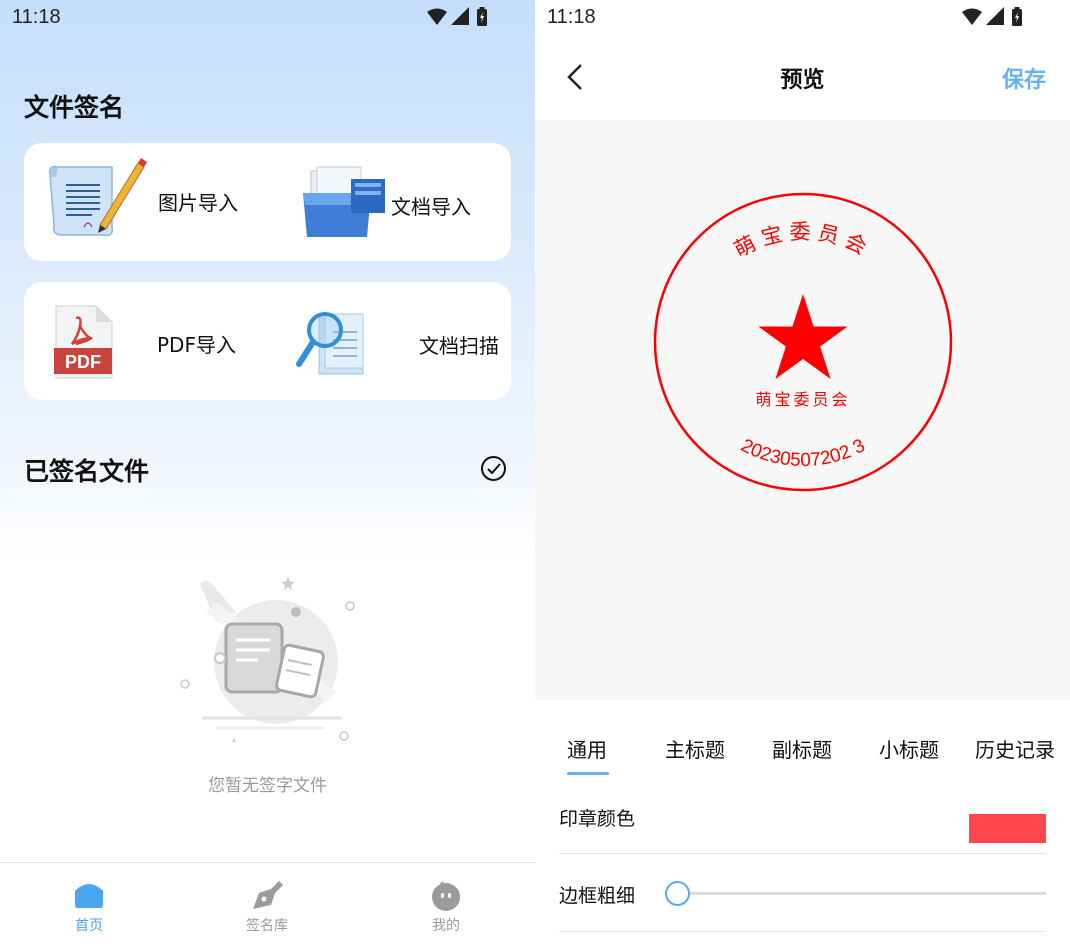  What do you see at coordinates (446, 926) in the screenshot?
I see `tab-profile-label: 我的` at bounding box center [446, 926].